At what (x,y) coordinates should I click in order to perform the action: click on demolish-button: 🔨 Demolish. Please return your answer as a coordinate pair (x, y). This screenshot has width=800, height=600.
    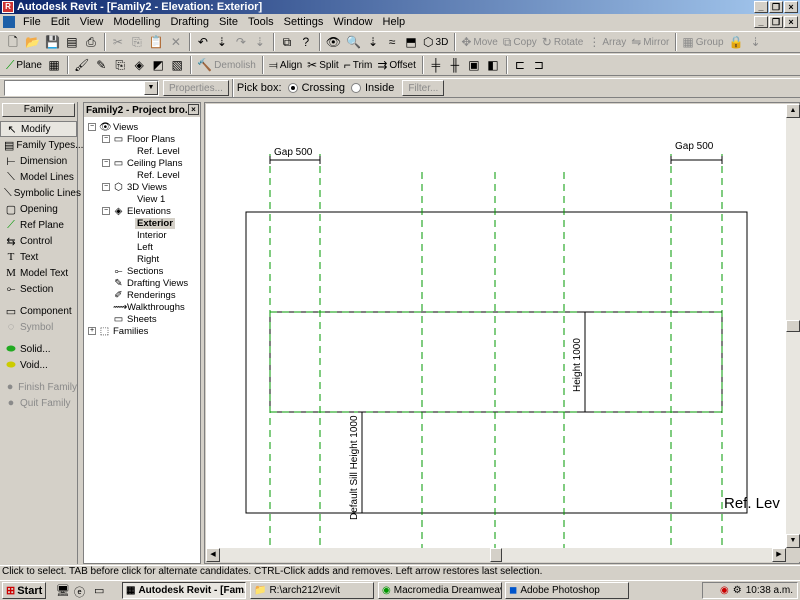
    Looking at the image, I should click on (226, 65).